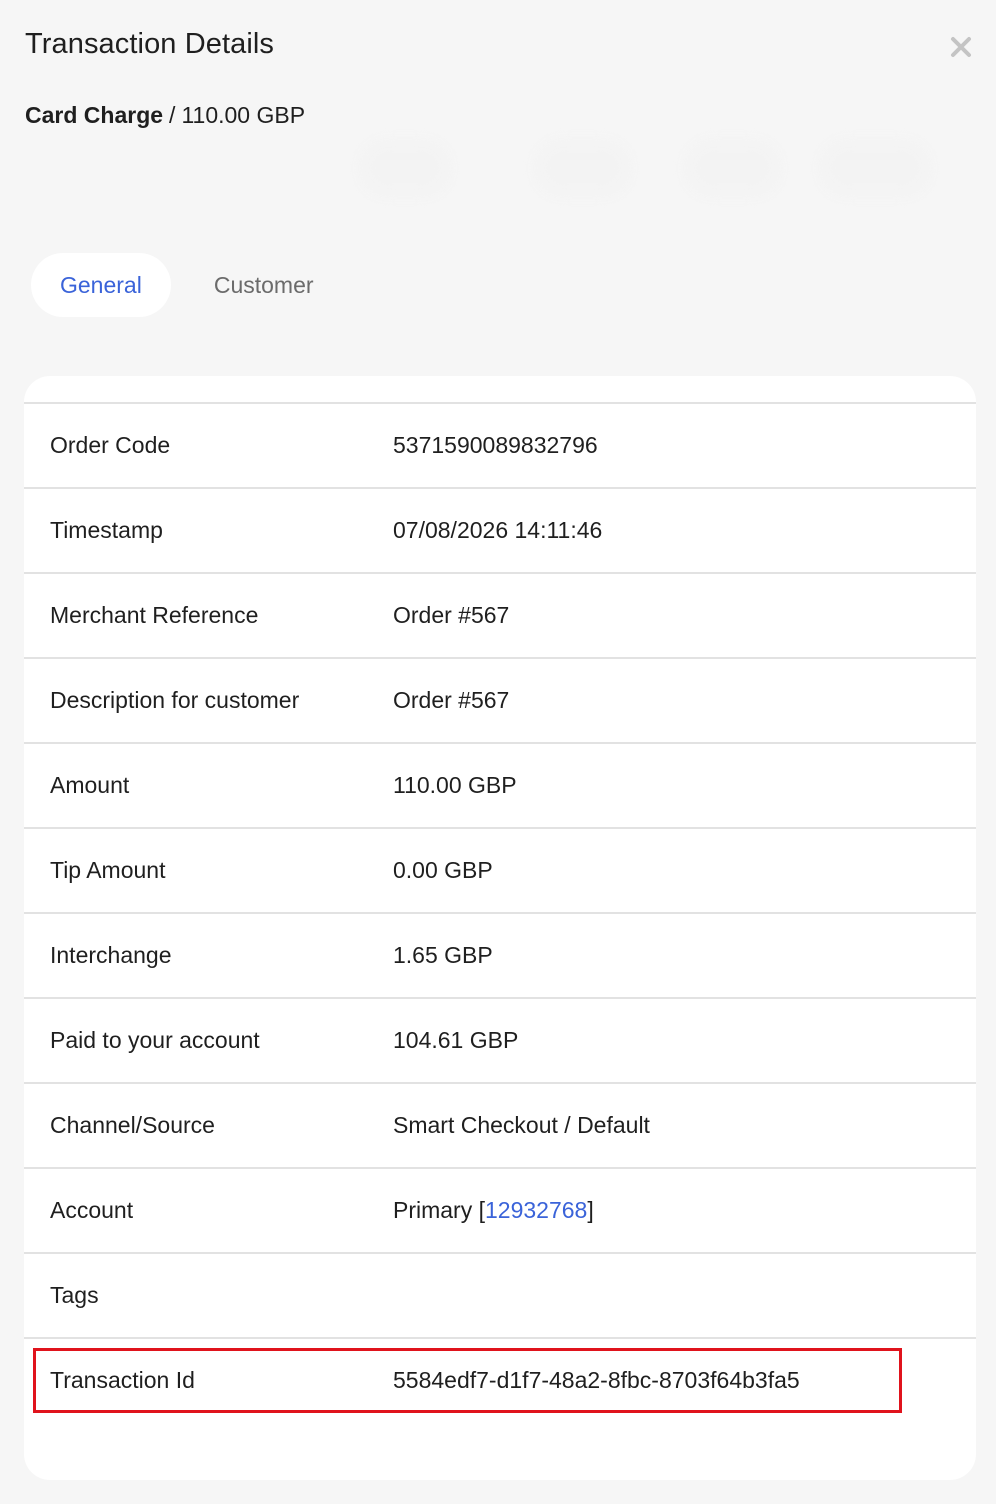  Describe the element at coordinates (443, 955) in the screenshot. I see `detail-value: 1.65 GBP` at that location.